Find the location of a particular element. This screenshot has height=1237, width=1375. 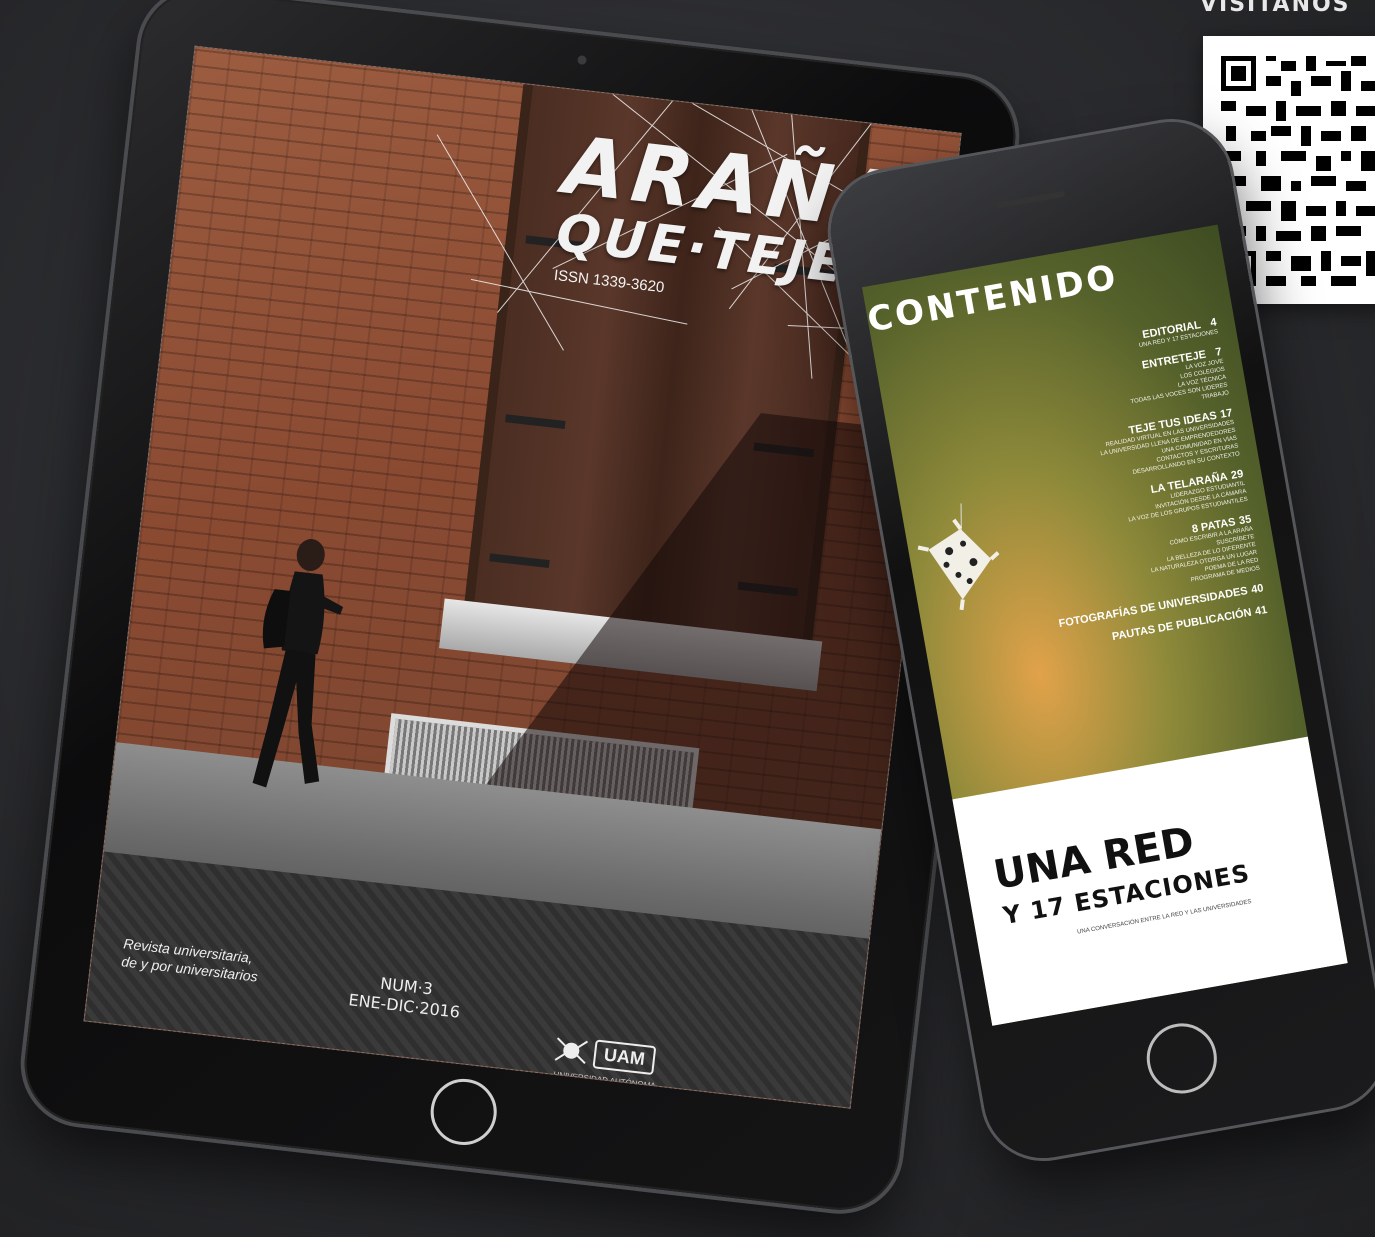

toc-section-page: 40 is located at coordinates (1257, 589).